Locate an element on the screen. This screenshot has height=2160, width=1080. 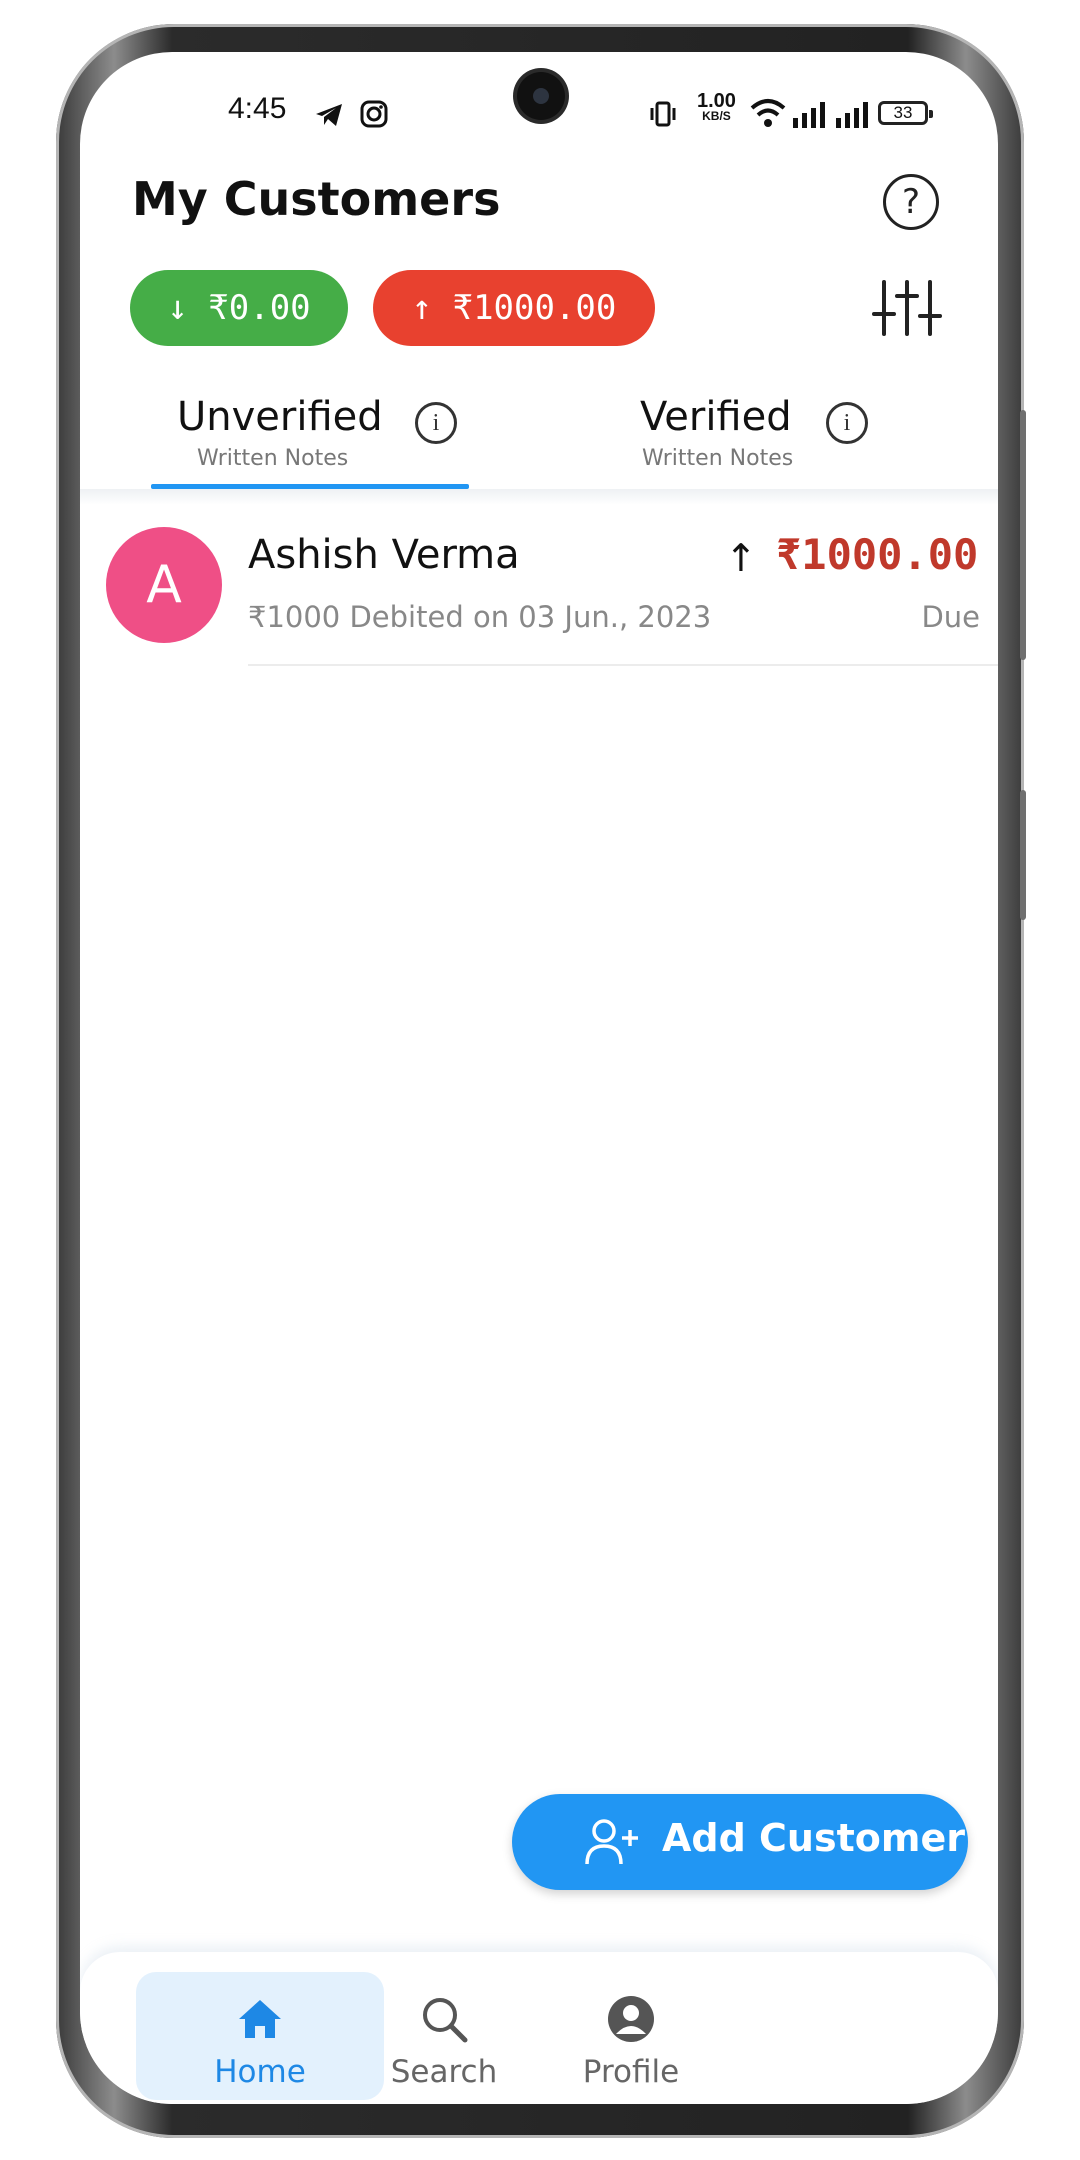
received-total-amount: ₹0.00 is located at coordinates (259, 308).